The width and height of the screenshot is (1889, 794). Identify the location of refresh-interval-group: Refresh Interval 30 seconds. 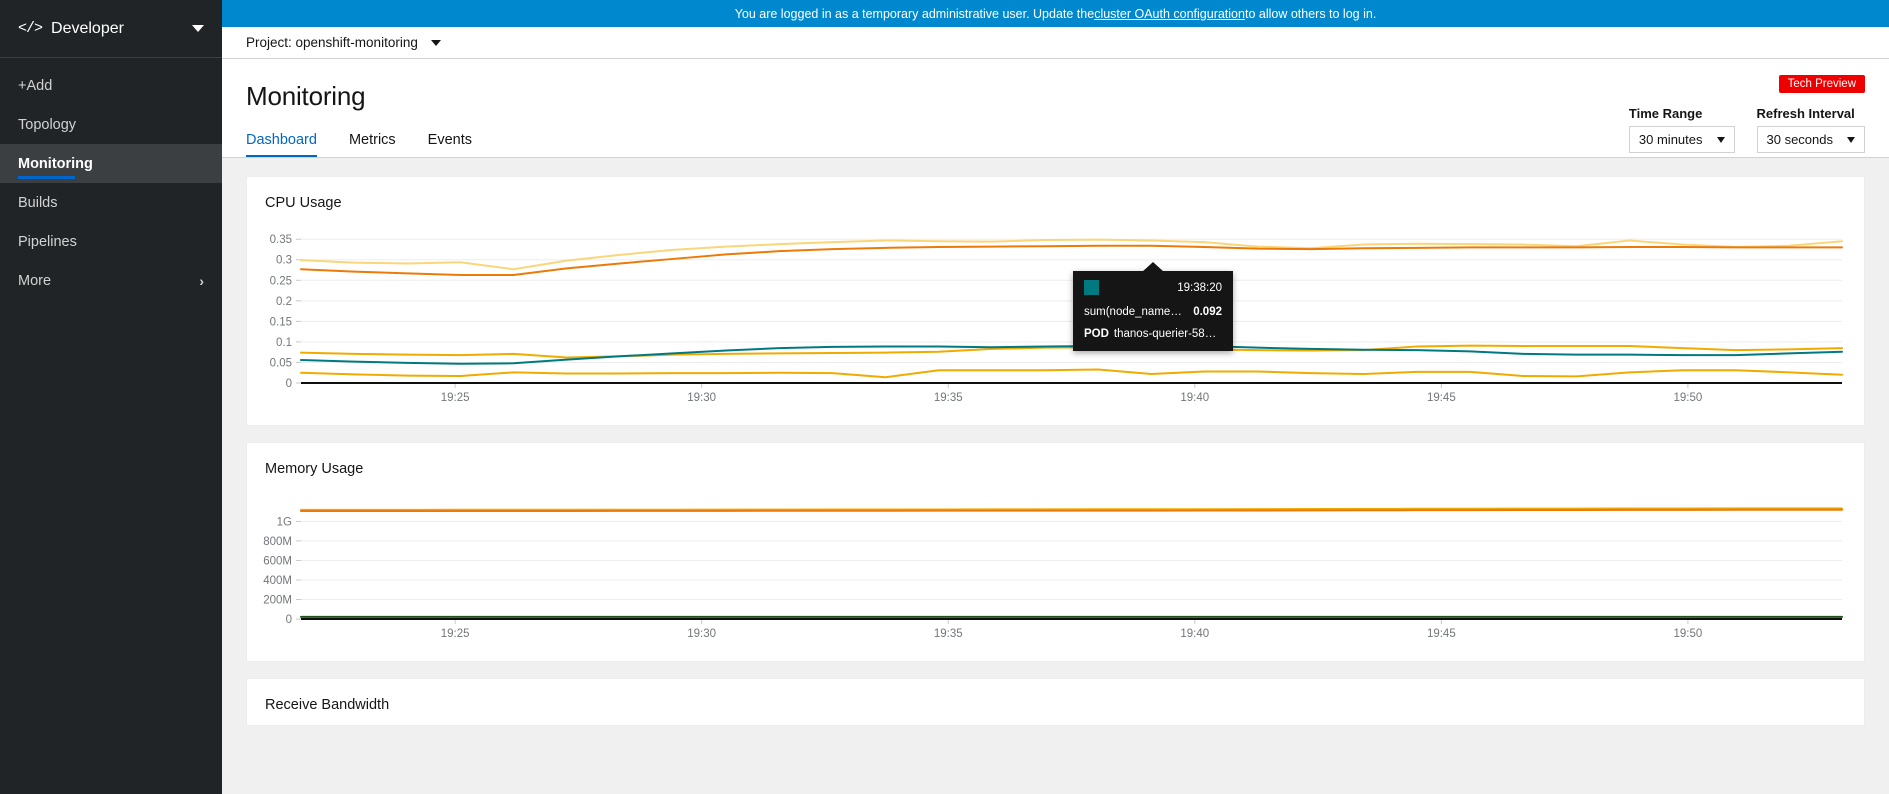
(1810, 129).